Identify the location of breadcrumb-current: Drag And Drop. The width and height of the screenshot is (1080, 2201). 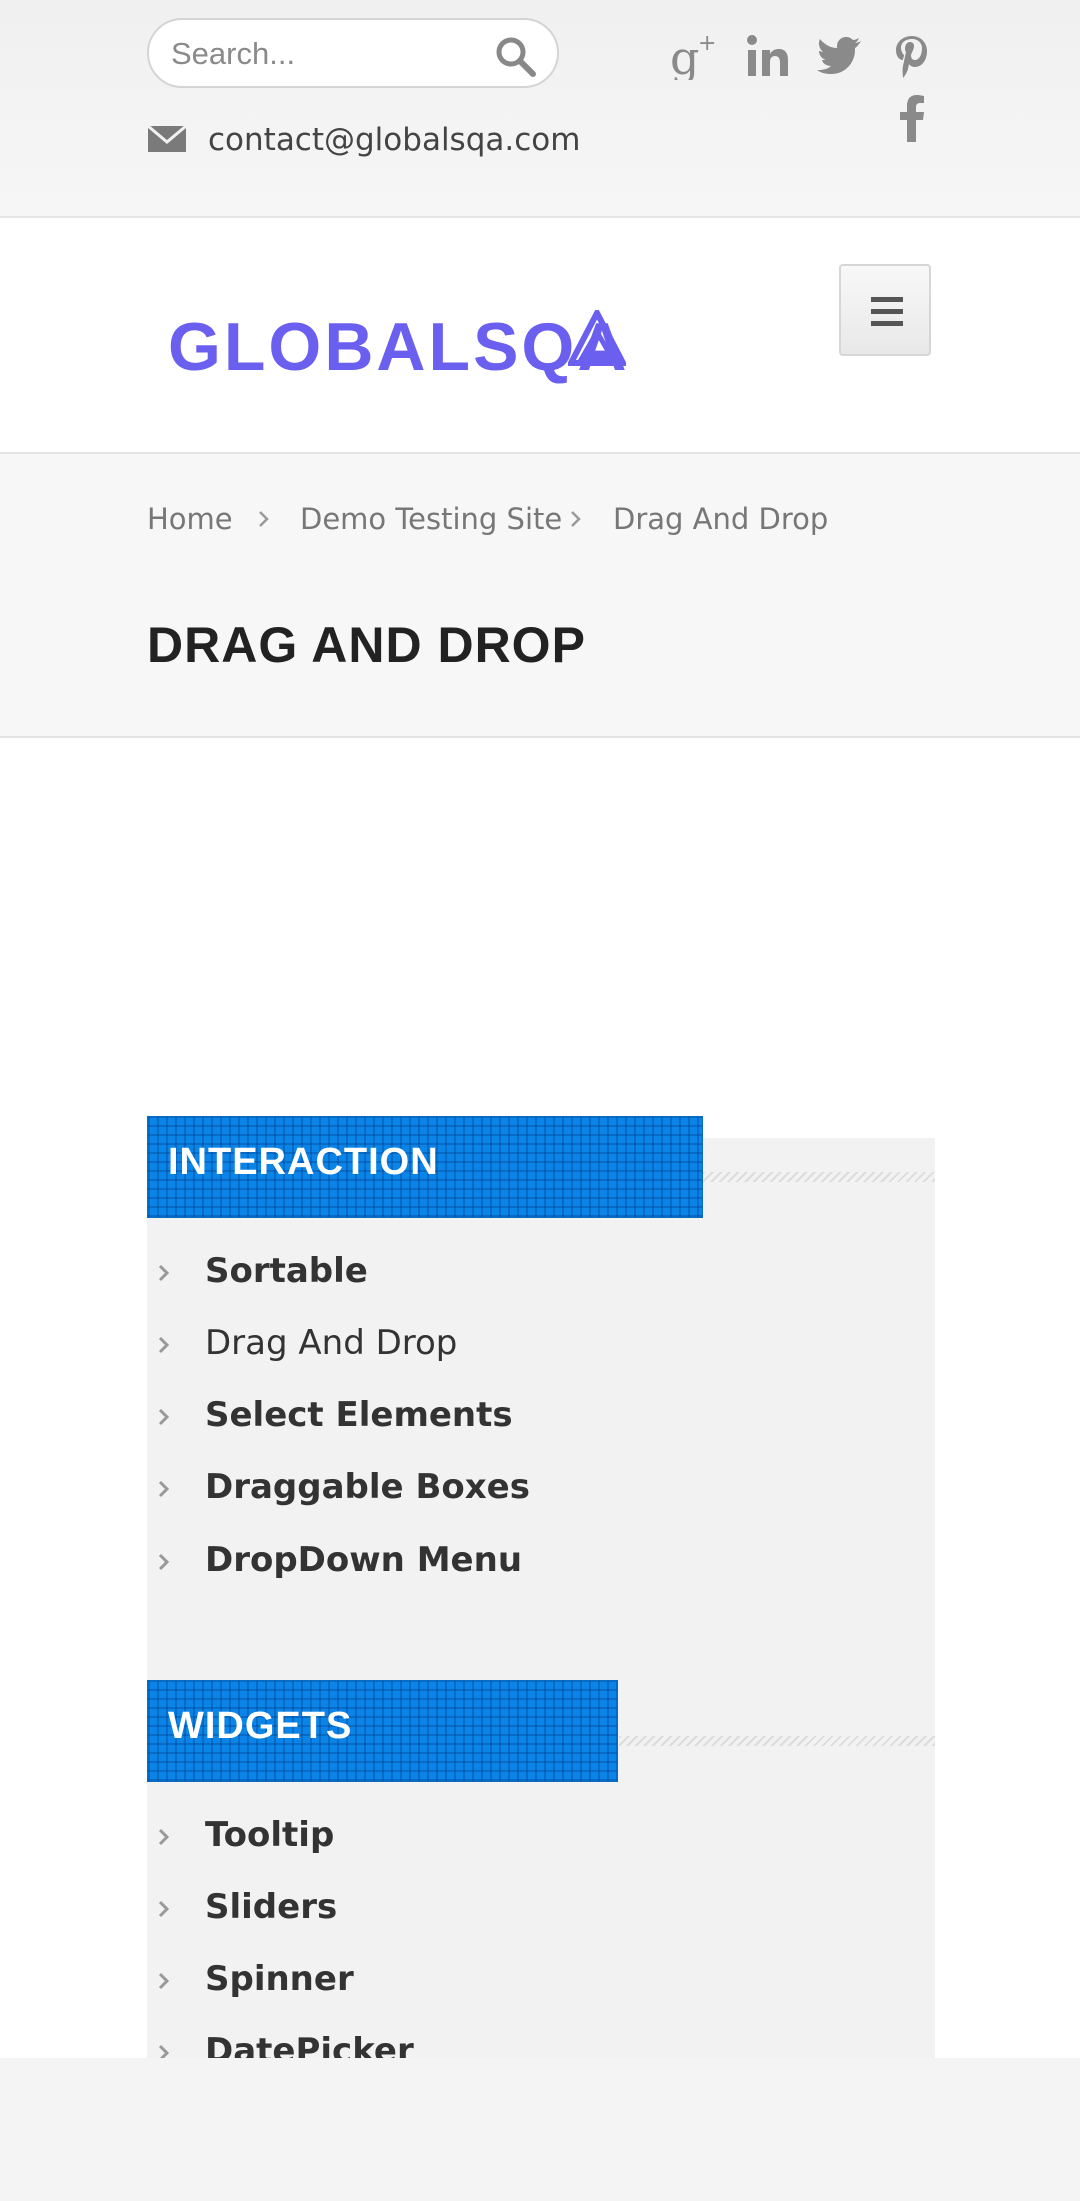
(721, 519).